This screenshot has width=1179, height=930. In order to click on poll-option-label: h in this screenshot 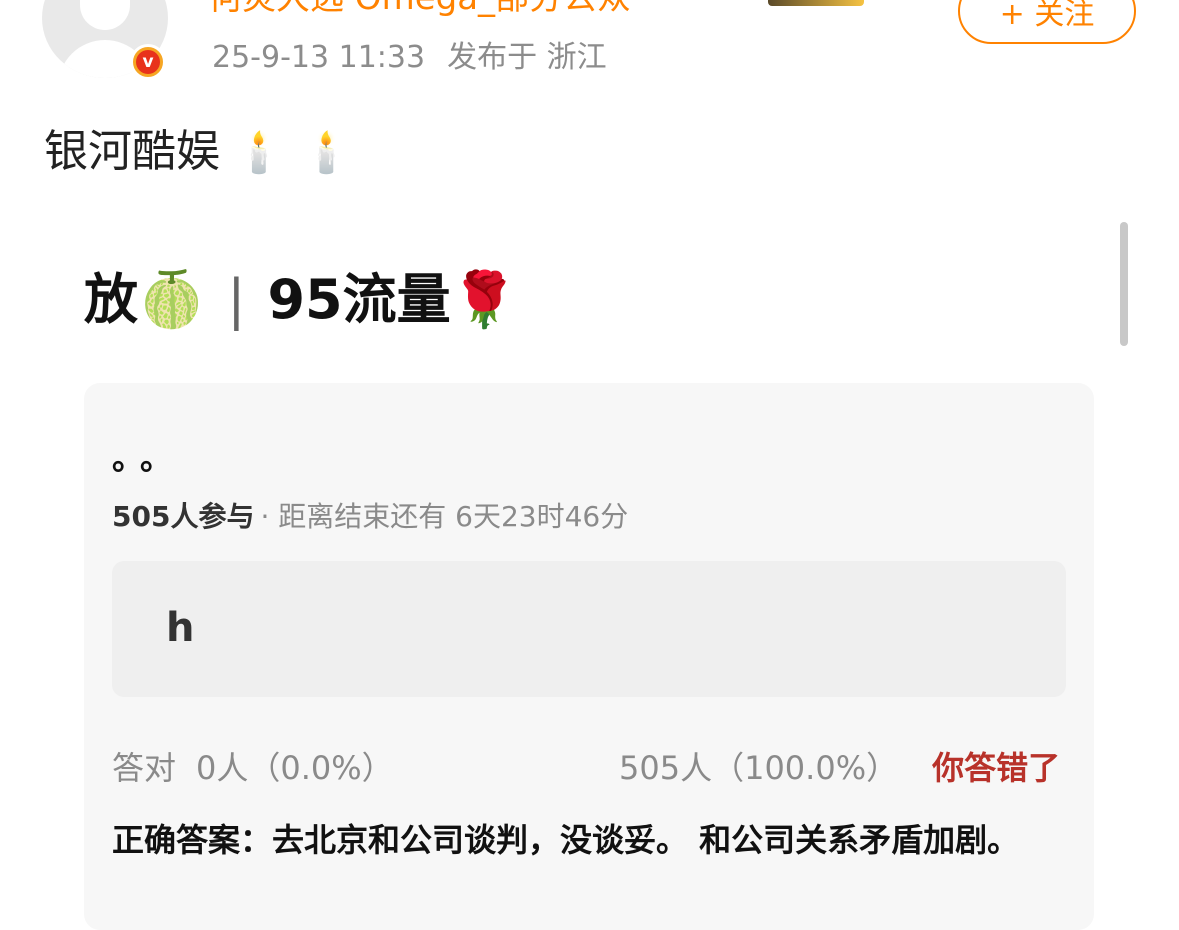, I will do `click(180, 628)`.